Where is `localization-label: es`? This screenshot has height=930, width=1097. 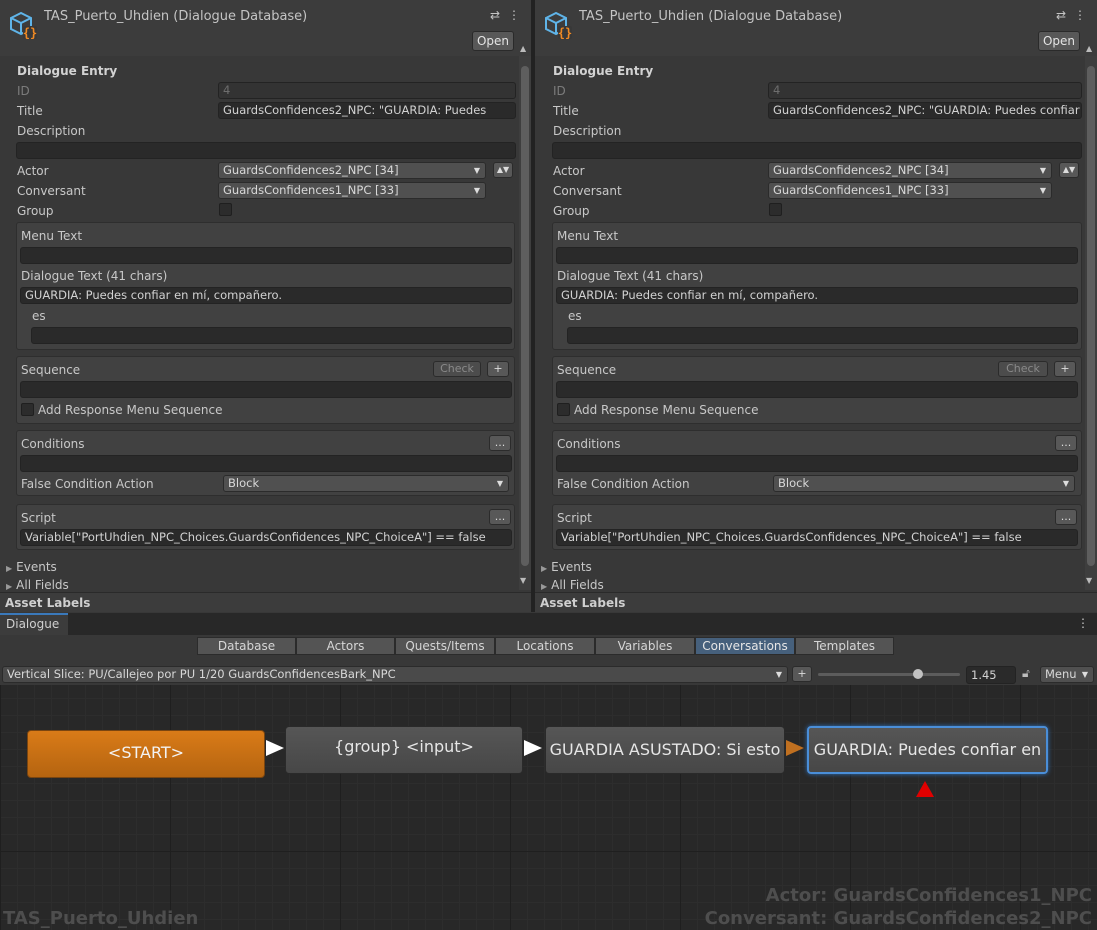
localization-label: es is located at coordinates (39, 316).